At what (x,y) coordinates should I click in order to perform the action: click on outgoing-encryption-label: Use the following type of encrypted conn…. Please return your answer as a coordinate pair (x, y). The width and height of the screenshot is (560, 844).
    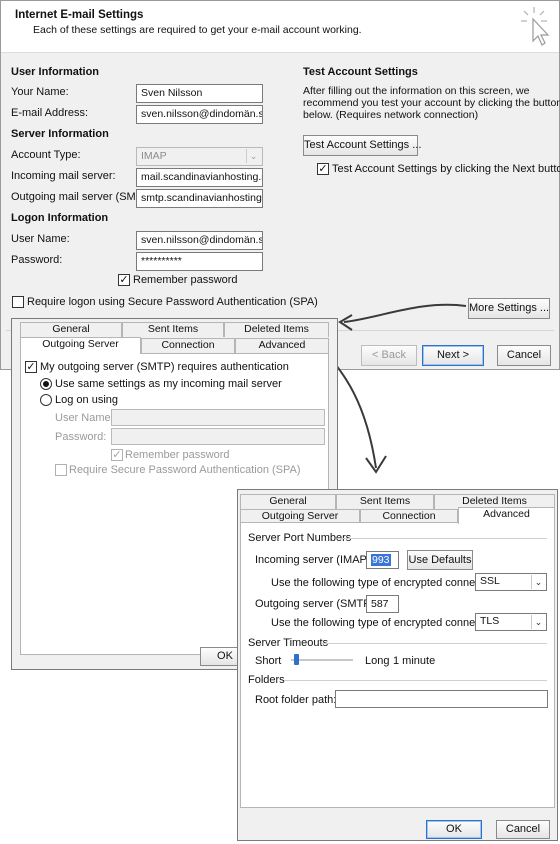
    Looking at the image, I should click on (386, 623).